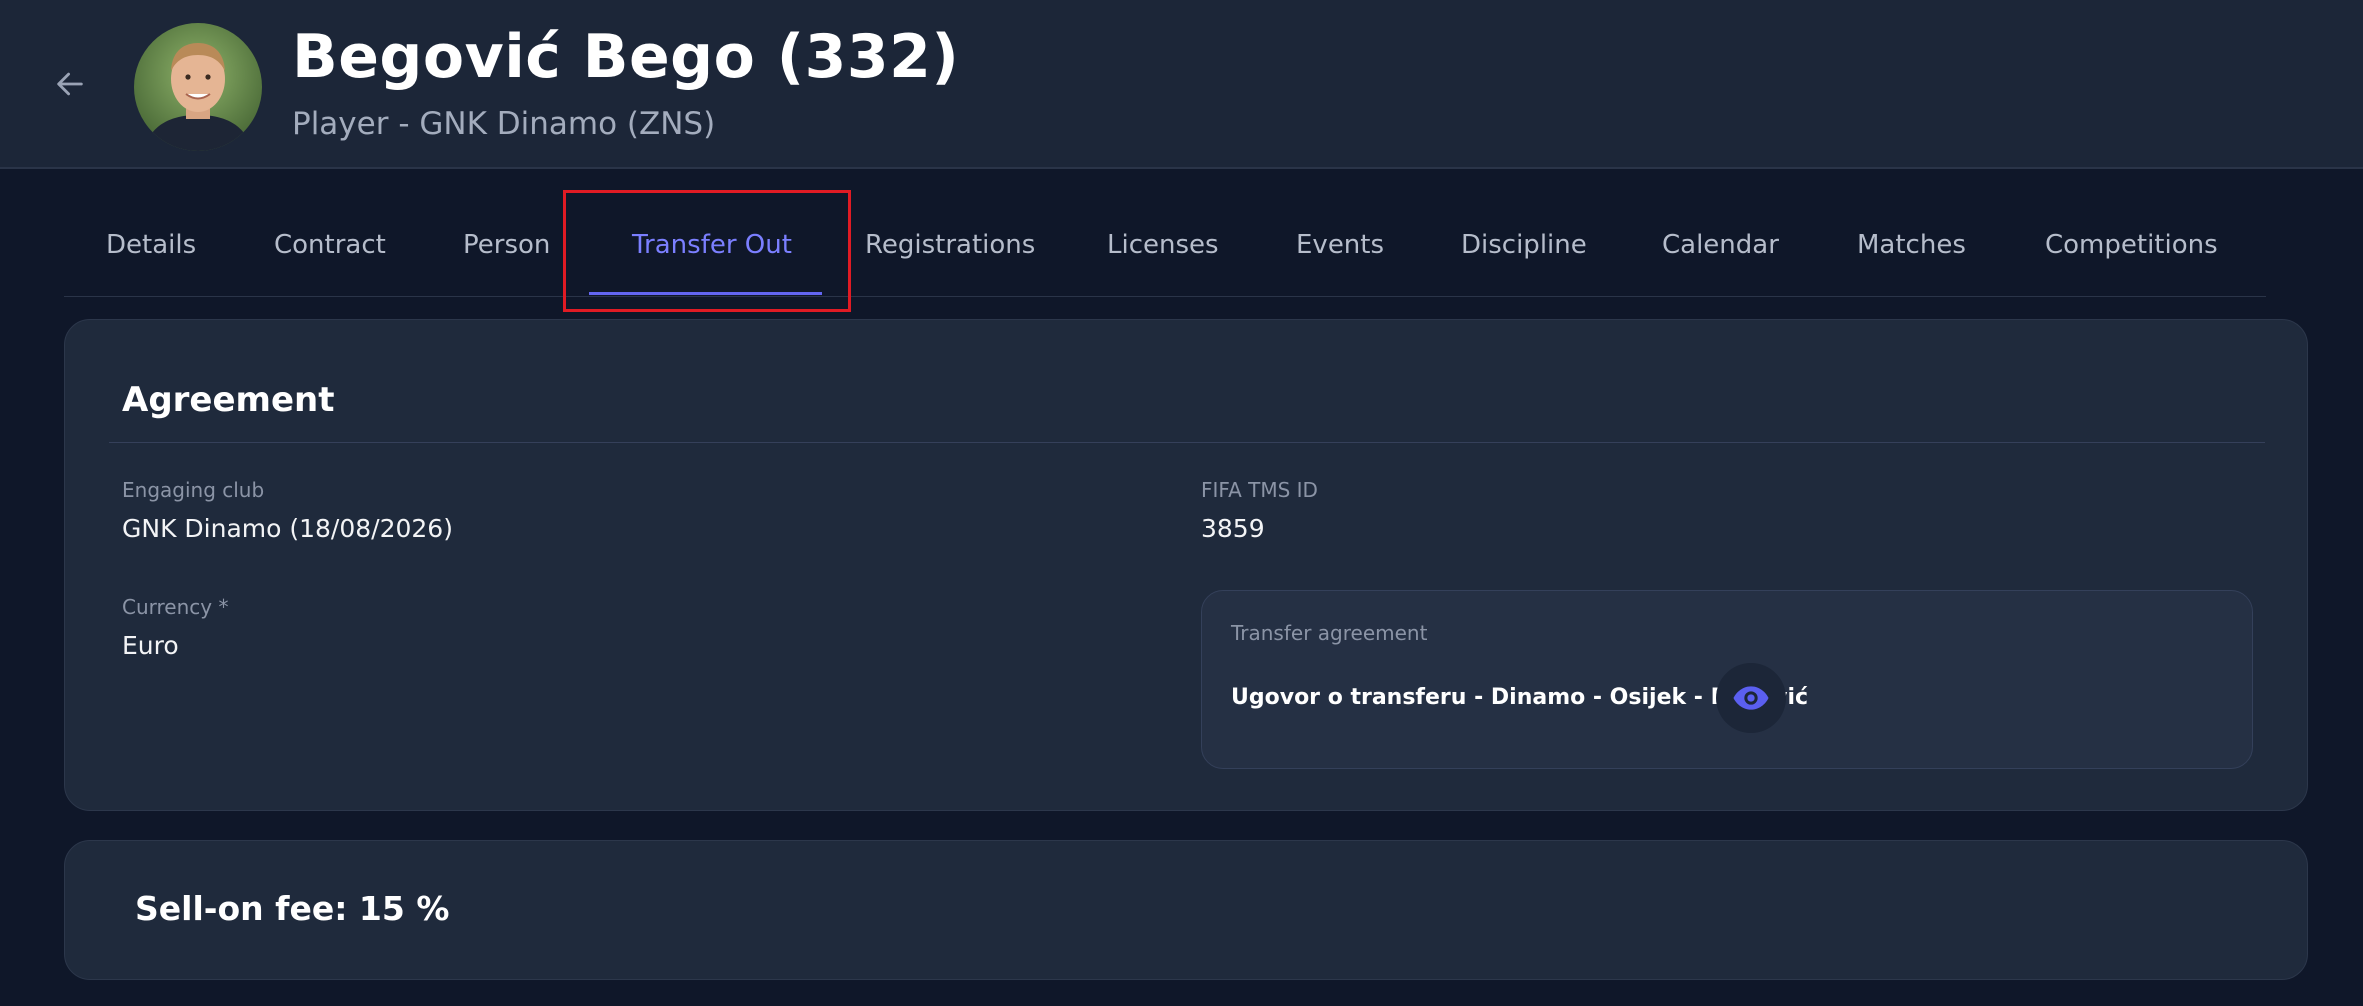 This screenshot has width=2363, height=1006. What do you see at coordinates (1911, 245) in the screenshot?
I see `tab-matches: Matches` at bounding box center [1911, 245].